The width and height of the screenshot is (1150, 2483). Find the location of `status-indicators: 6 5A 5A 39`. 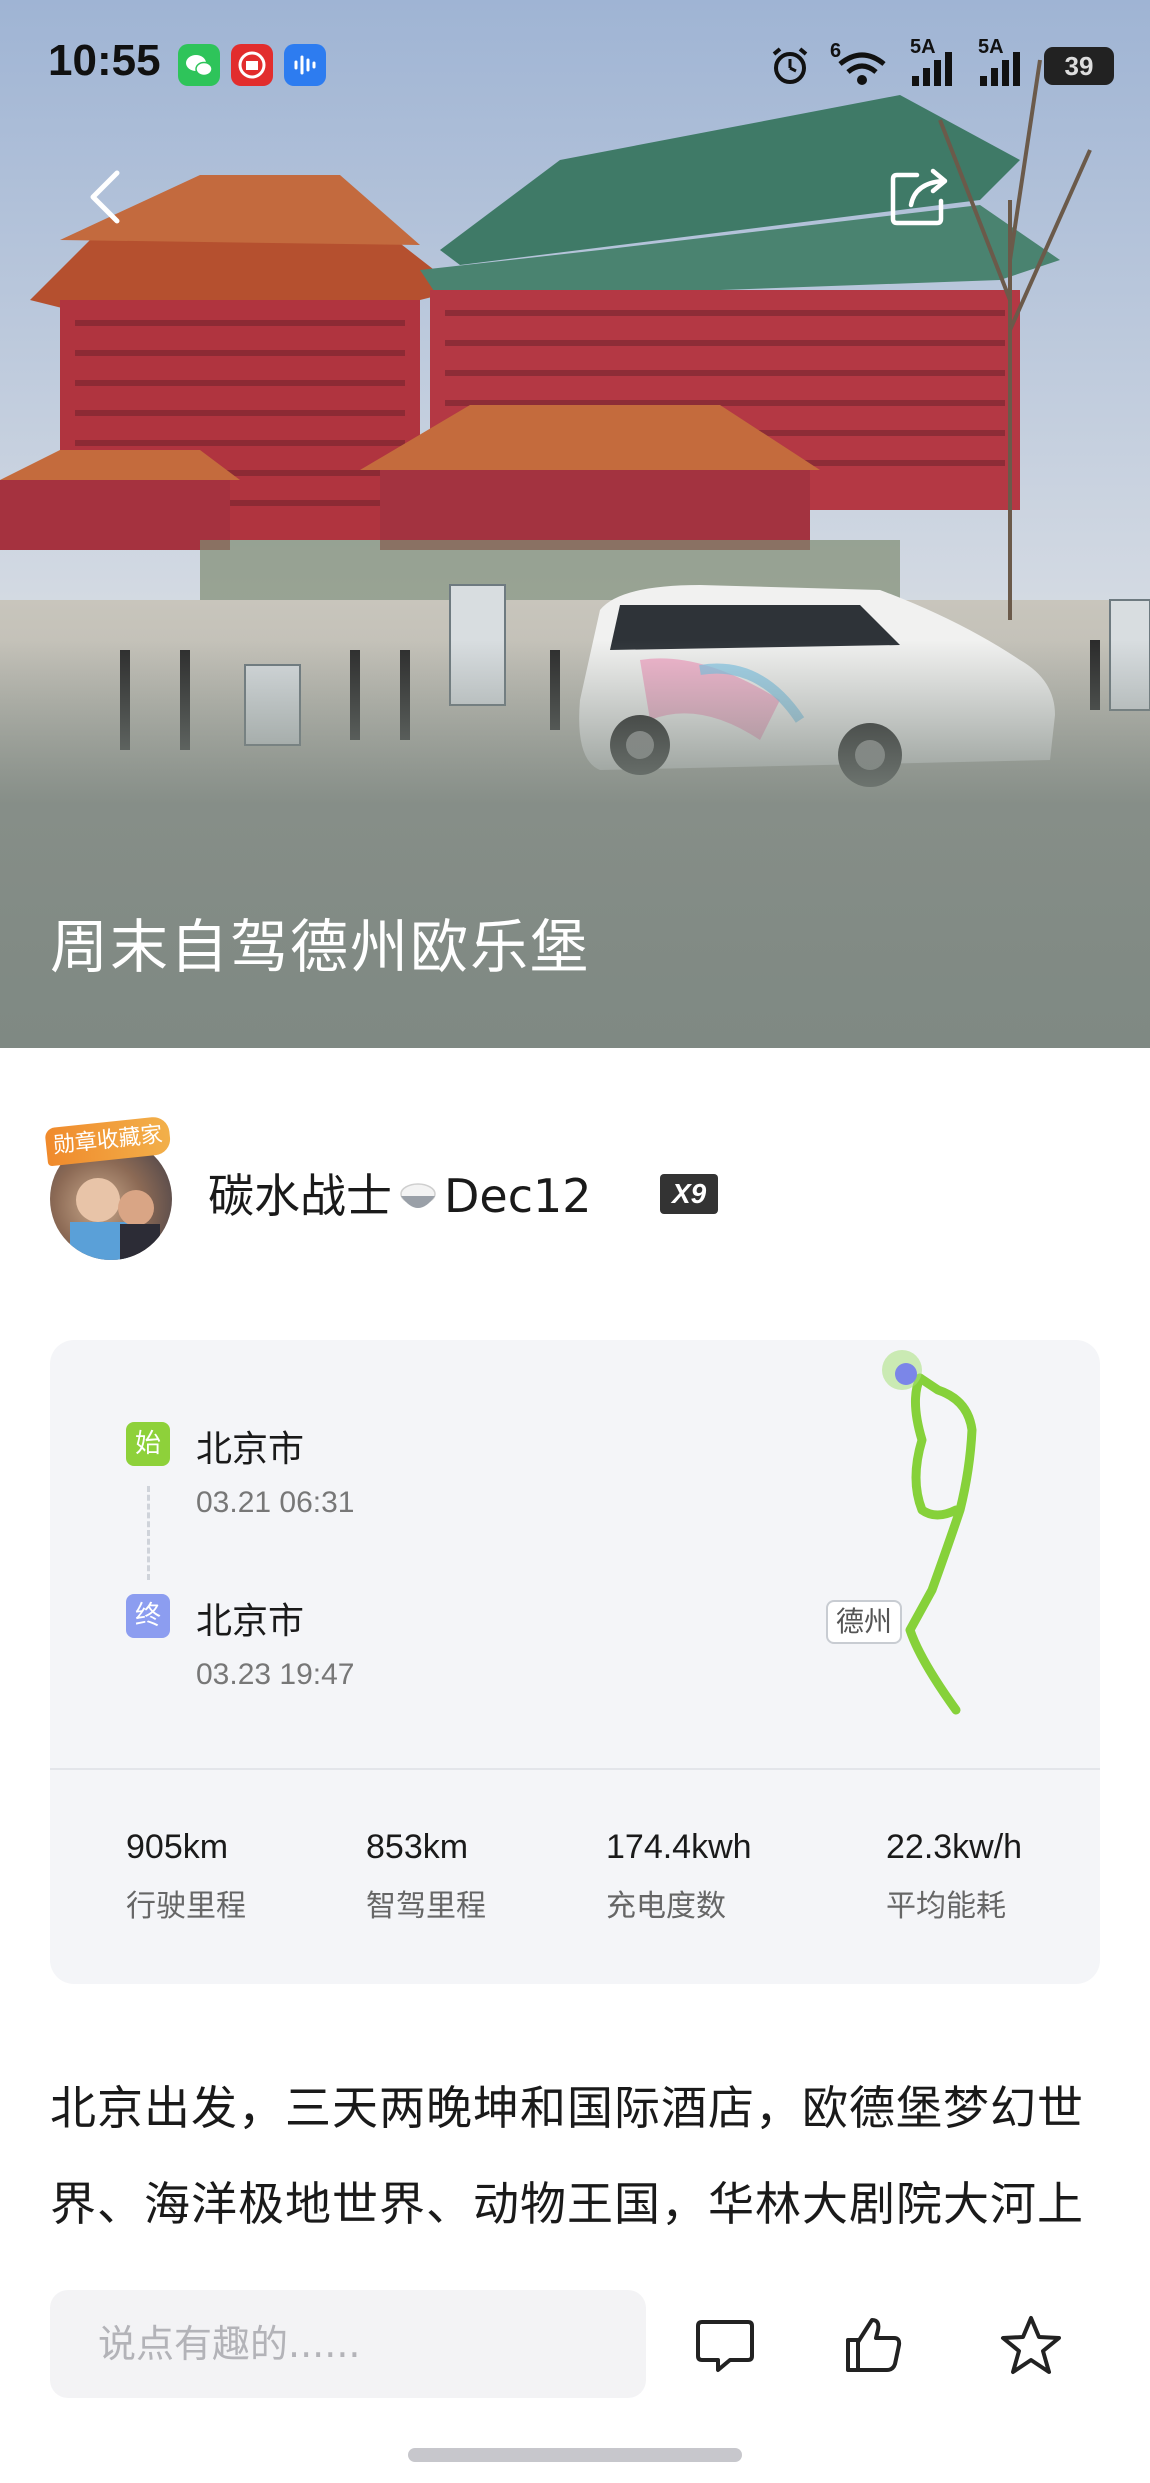

status-indicators: 6 5A 5A 39 is located at coordinates (941, 64).